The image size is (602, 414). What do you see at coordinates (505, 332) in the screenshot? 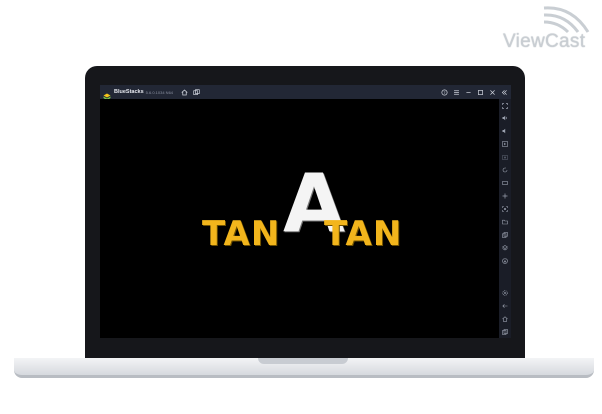
I see `recent-apps-icon` at bounding box center [505, 332].